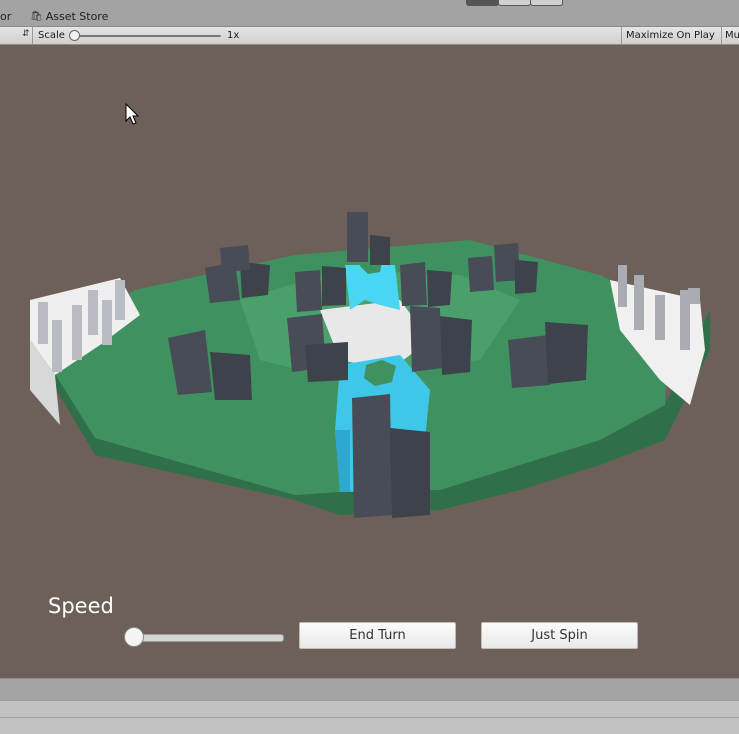 Image resolution: width=739 pixels, height=734 pixels. Describe the element at coordinates (36, 16) in the screenshot. I see `shopping-bag-icon: 🛍` at that location.